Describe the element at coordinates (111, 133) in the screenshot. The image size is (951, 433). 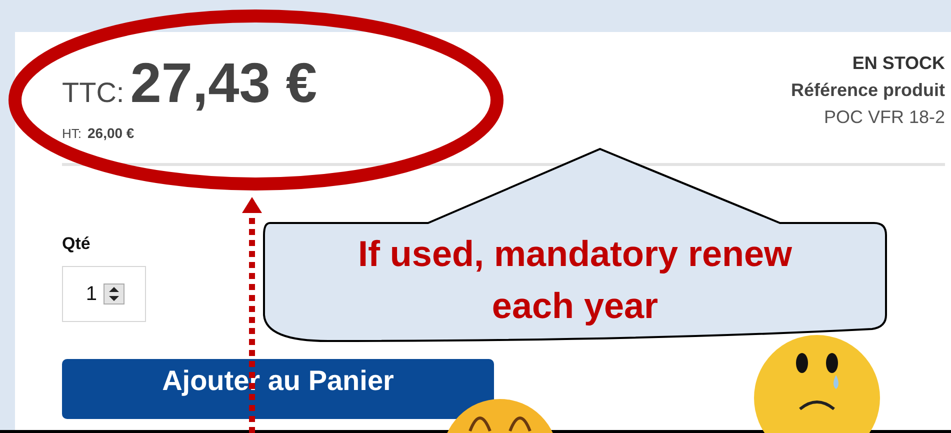
I see `net-price-amount: 26,00 €` at that location.